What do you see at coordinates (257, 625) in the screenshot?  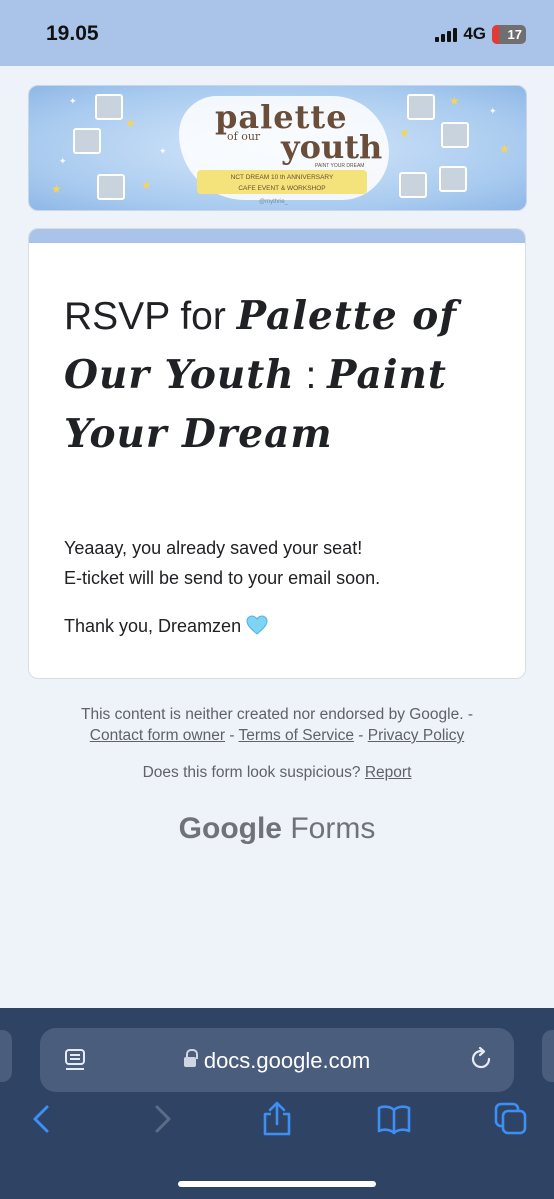 I see `blue-heart-icon` at bounding box center [257, 625].